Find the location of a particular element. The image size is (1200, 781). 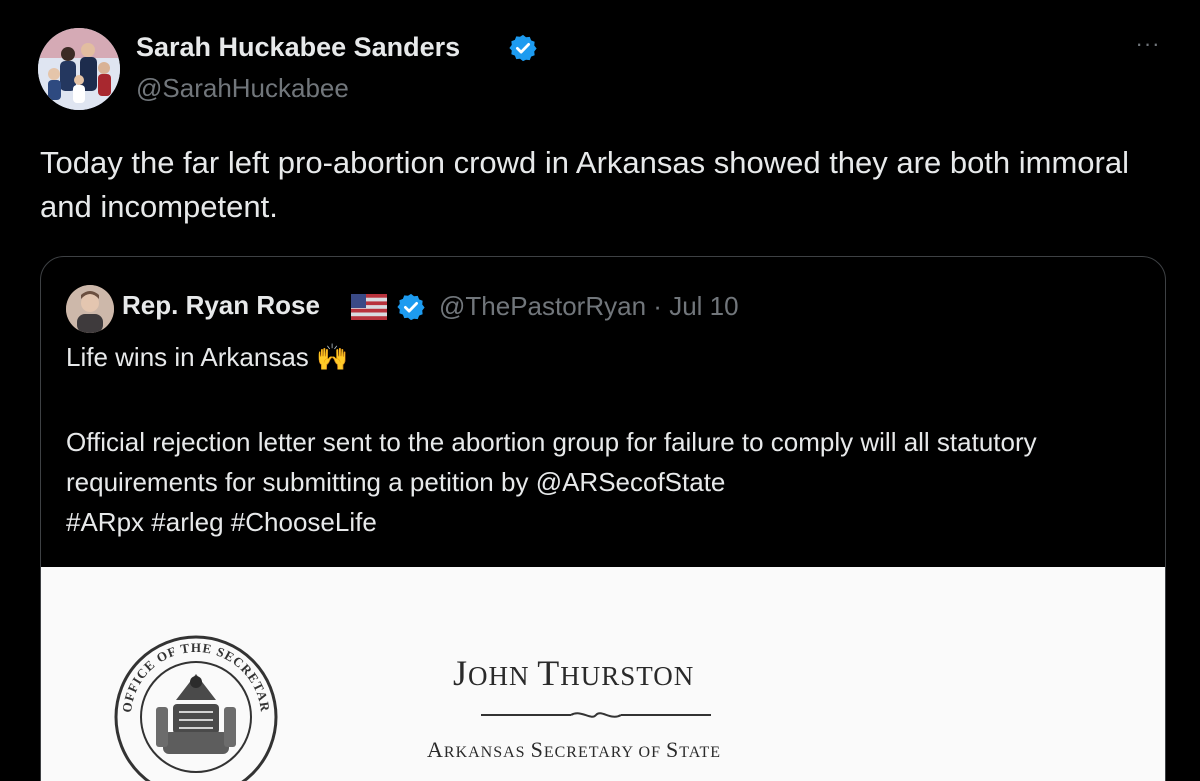

author-display-name: Sarah Huckabee Sanders is located at coordinates (298, 47).